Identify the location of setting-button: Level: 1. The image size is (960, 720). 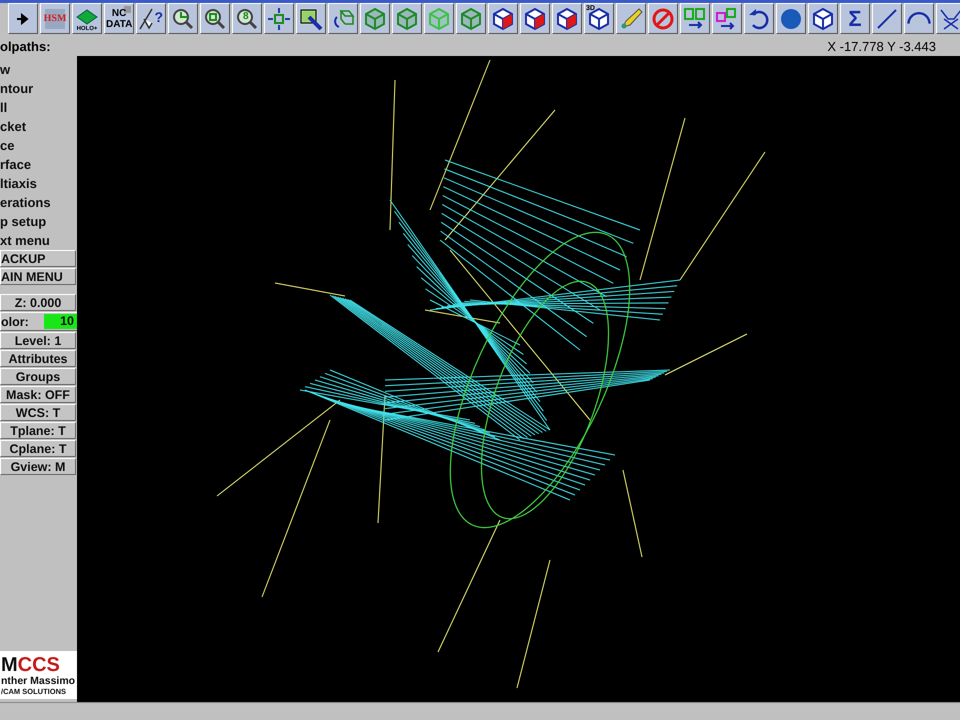
(38, 340).